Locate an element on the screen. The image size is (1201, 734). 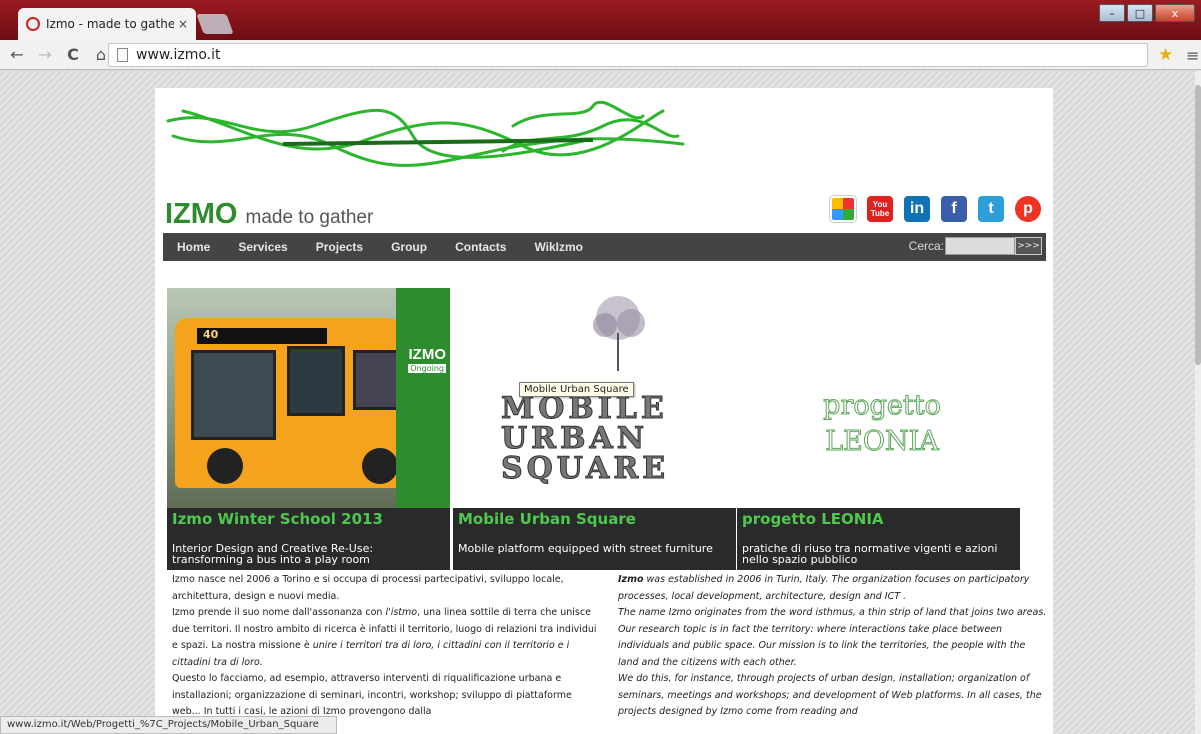
search-label: Cerca: is located at coordinates (926, 246).